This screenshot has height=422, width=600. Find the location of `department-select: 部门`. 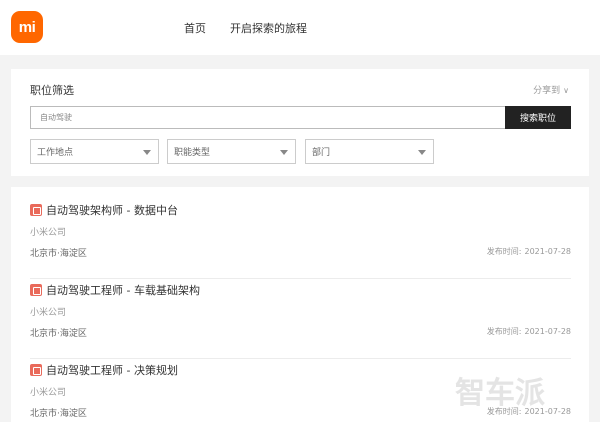

department-select: 部门 is located at coordinates (369, 151).